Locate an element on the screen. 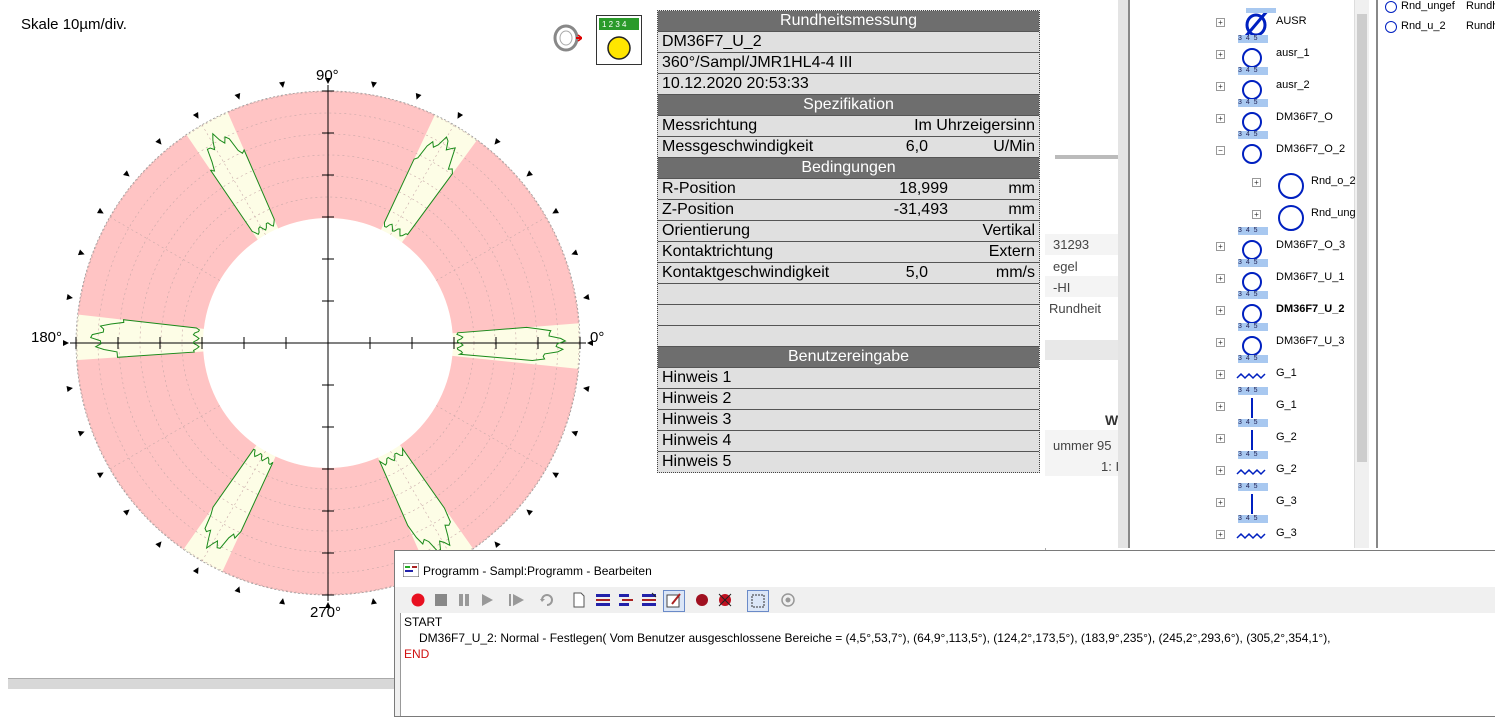 This screenshot has height=717, width=1495. program-title-bar: Programm - Sampl:Programm - Bearbeiten is located at coordinates (945, 569).